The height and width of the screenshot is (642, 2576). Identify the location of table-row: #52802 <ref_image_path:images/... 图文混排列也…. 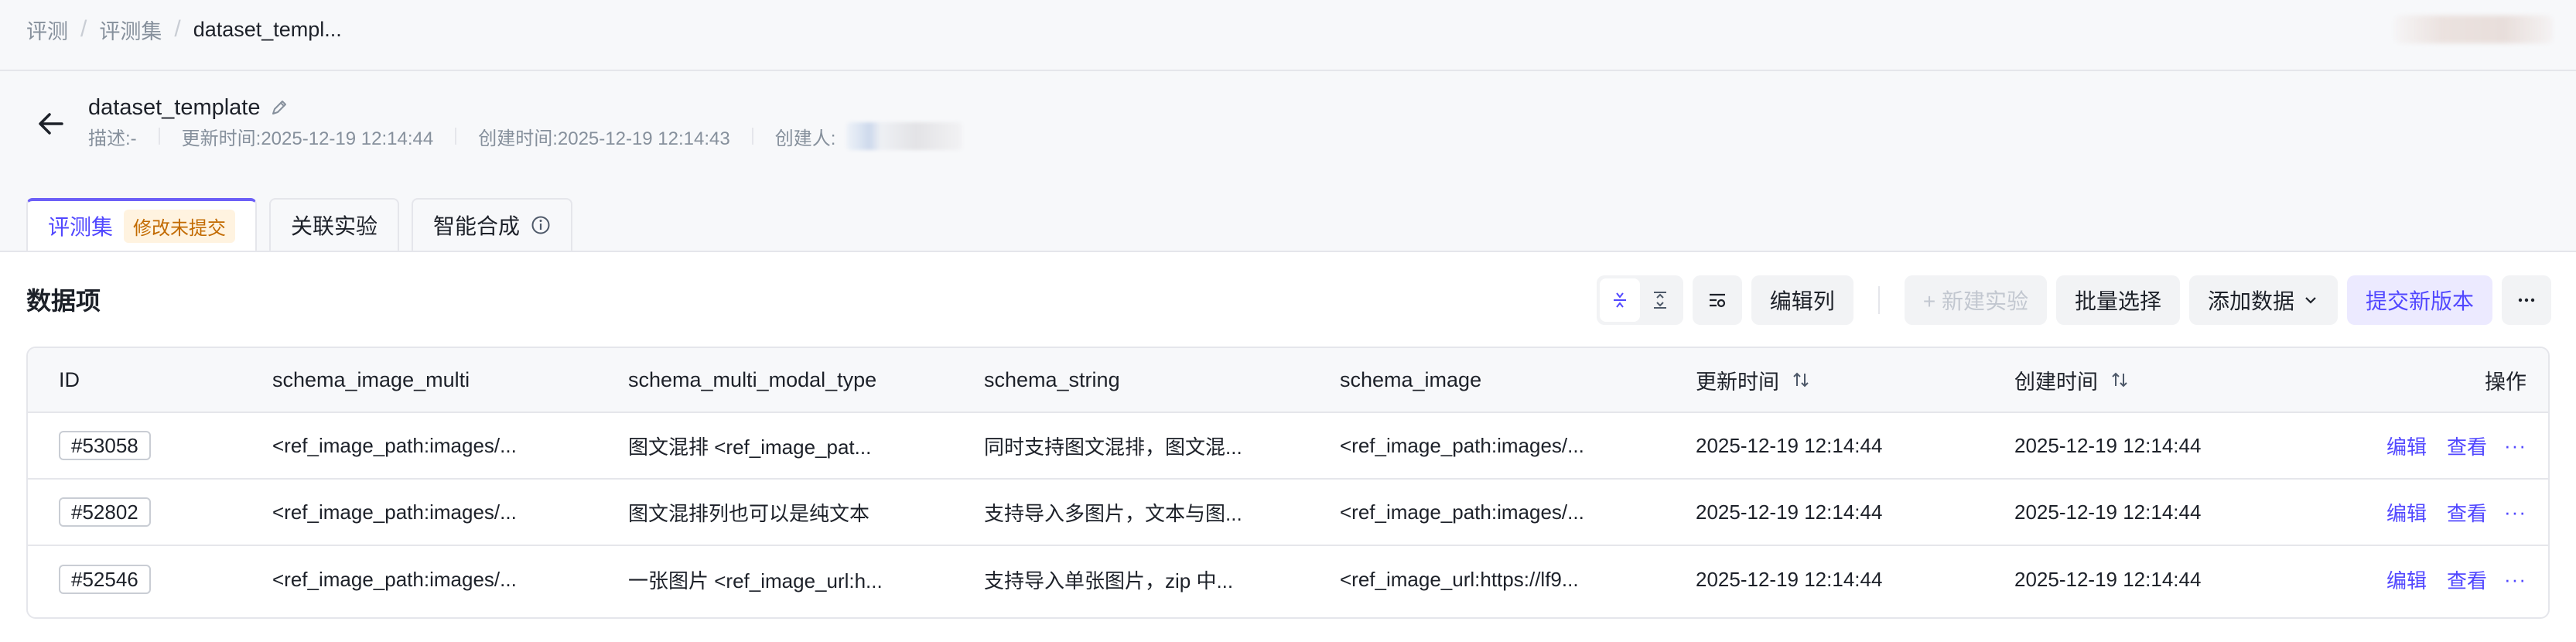
(1288, 513).